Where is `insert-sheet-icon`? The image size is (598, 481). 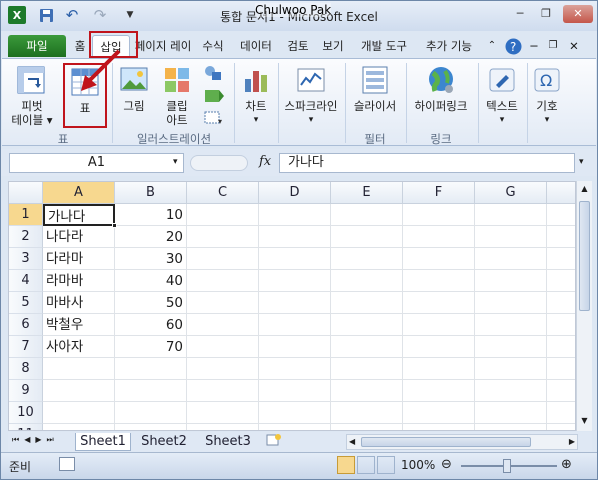
insert-sheet-icon is located at coordinates (274, 442).